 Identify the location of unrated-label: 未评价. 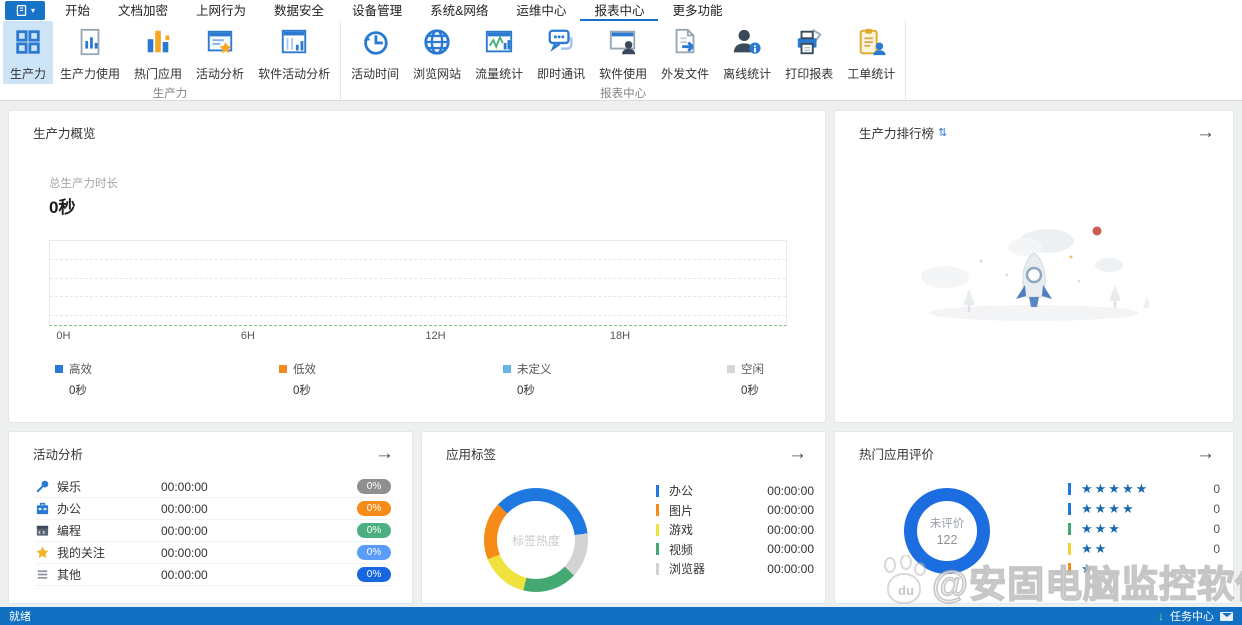
(947, 524).